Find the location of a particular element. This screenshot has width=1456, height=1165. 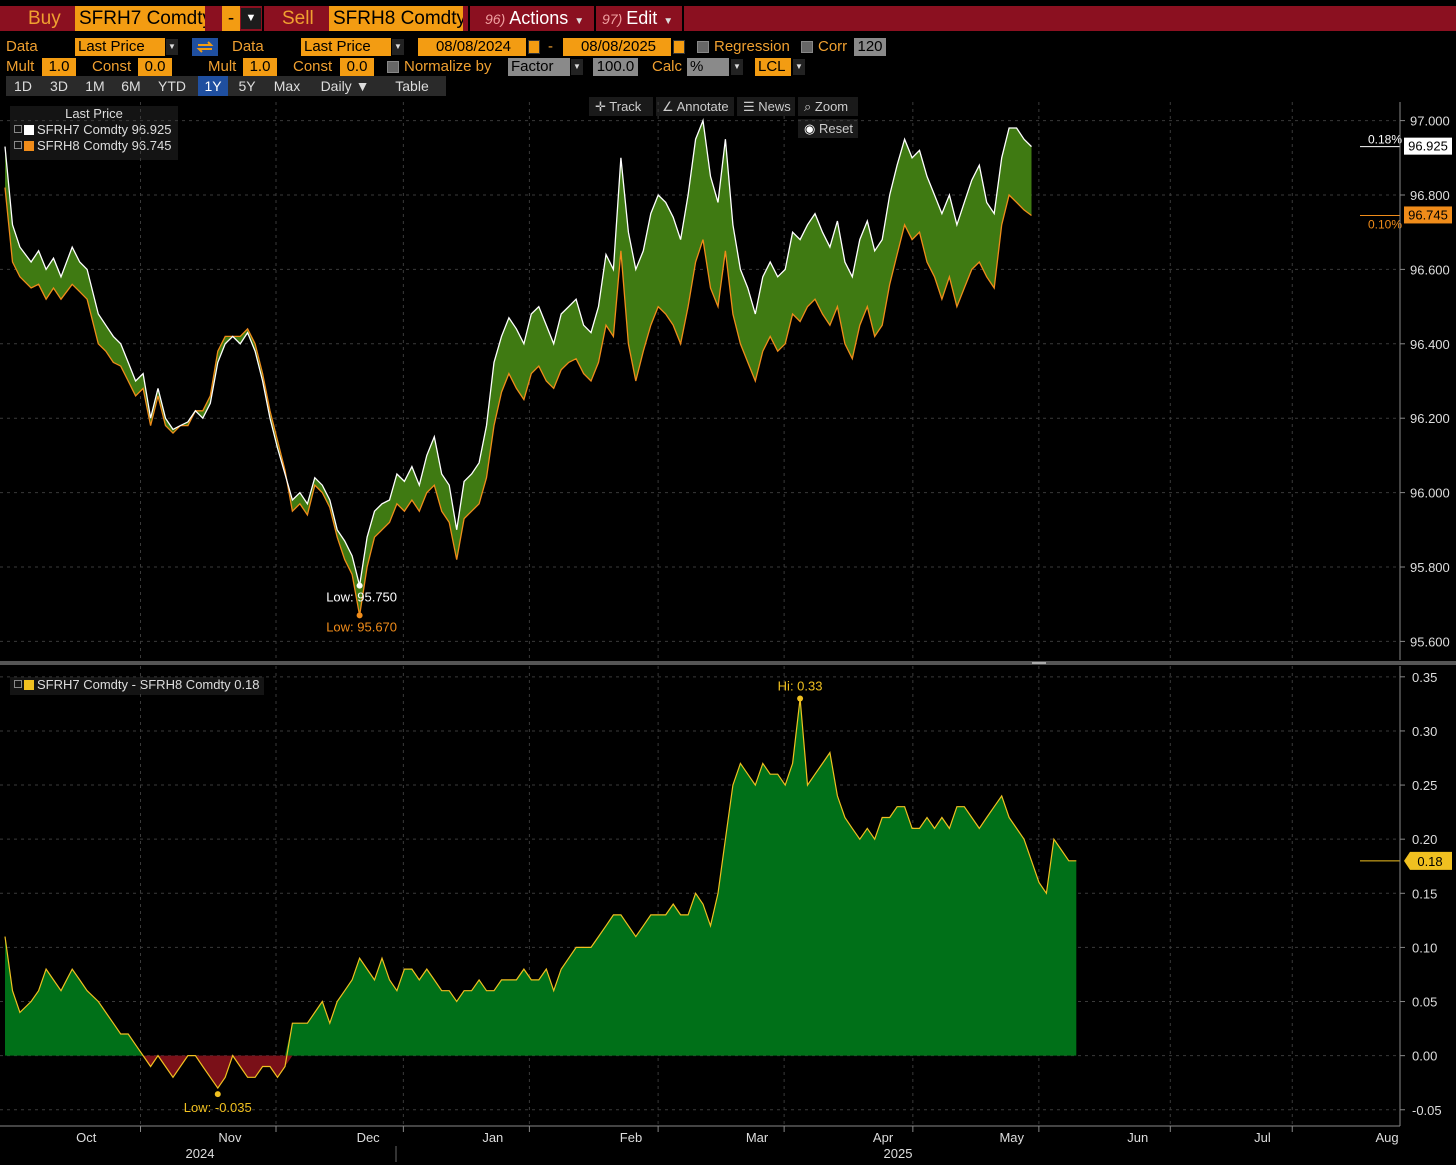

x-tick-label: Jun is located at coordinates (1137, 1137).